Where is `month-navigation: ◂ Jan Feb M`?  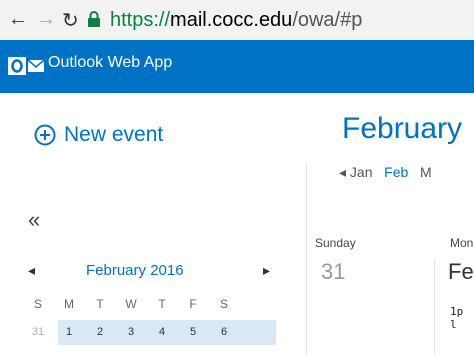 month-navigation: ◂ Jan Feb M is located at coordinates (385, 172).